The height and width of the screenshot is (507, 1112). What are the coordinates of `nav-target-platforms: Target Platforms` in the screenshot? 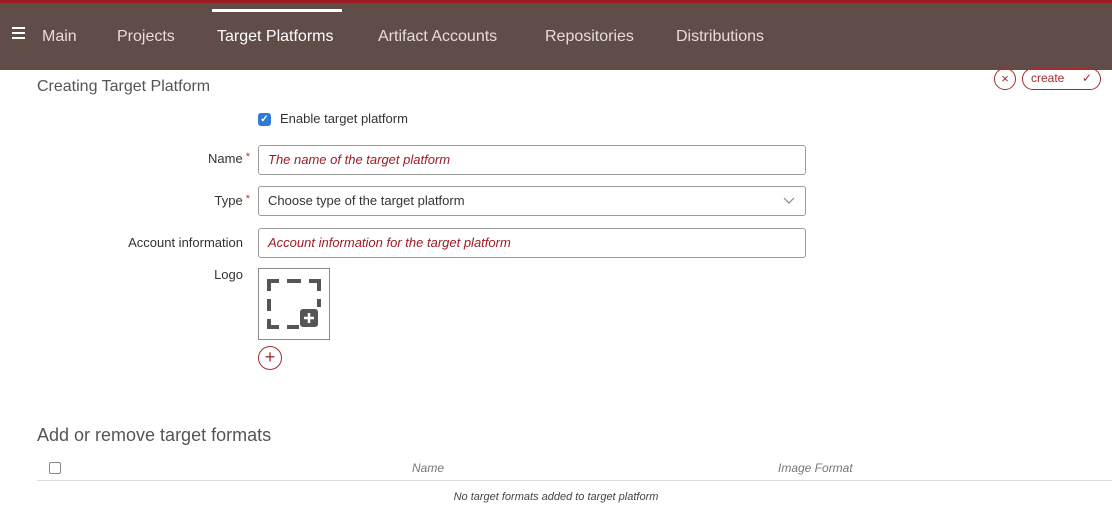 It's located at (275, 38).